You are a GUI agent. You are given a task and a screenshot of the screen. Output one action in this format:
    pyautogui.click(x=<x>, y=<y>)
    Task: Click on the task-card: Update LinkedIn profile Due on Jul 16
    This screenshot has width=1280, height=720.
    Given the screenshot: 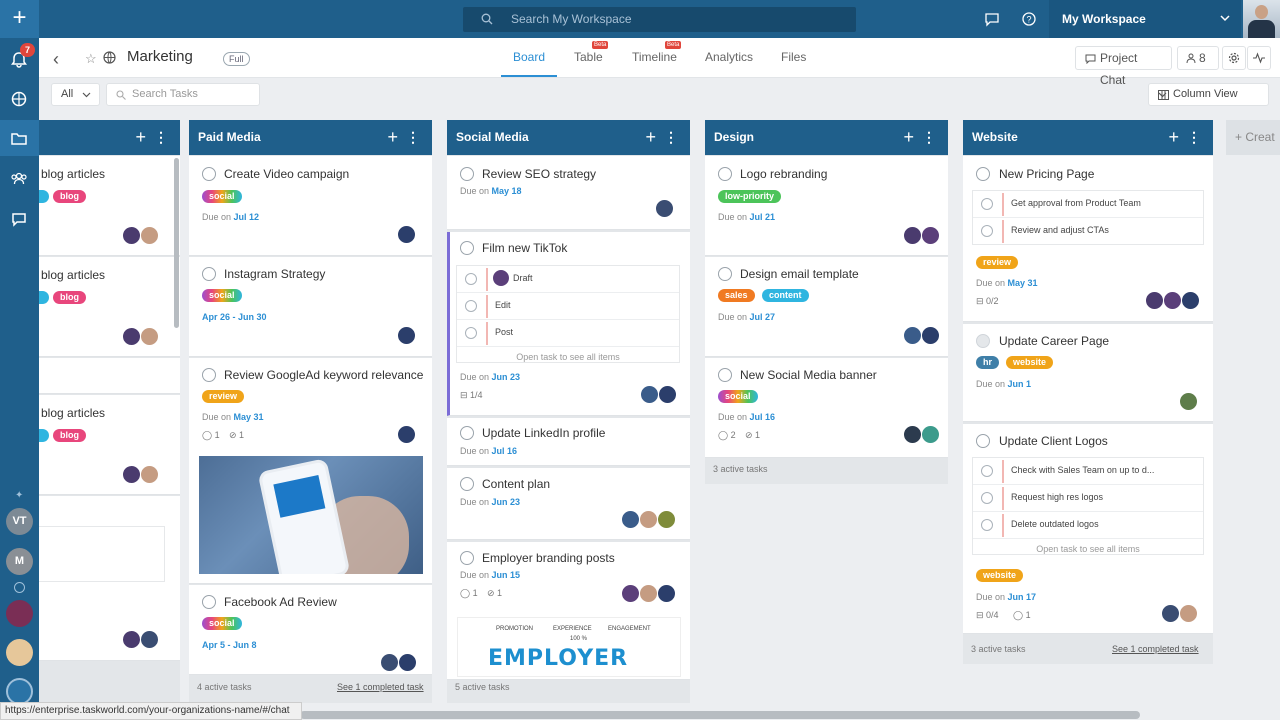 What is the action you would take?
    pyautogui.click(x=568, y=442)
    